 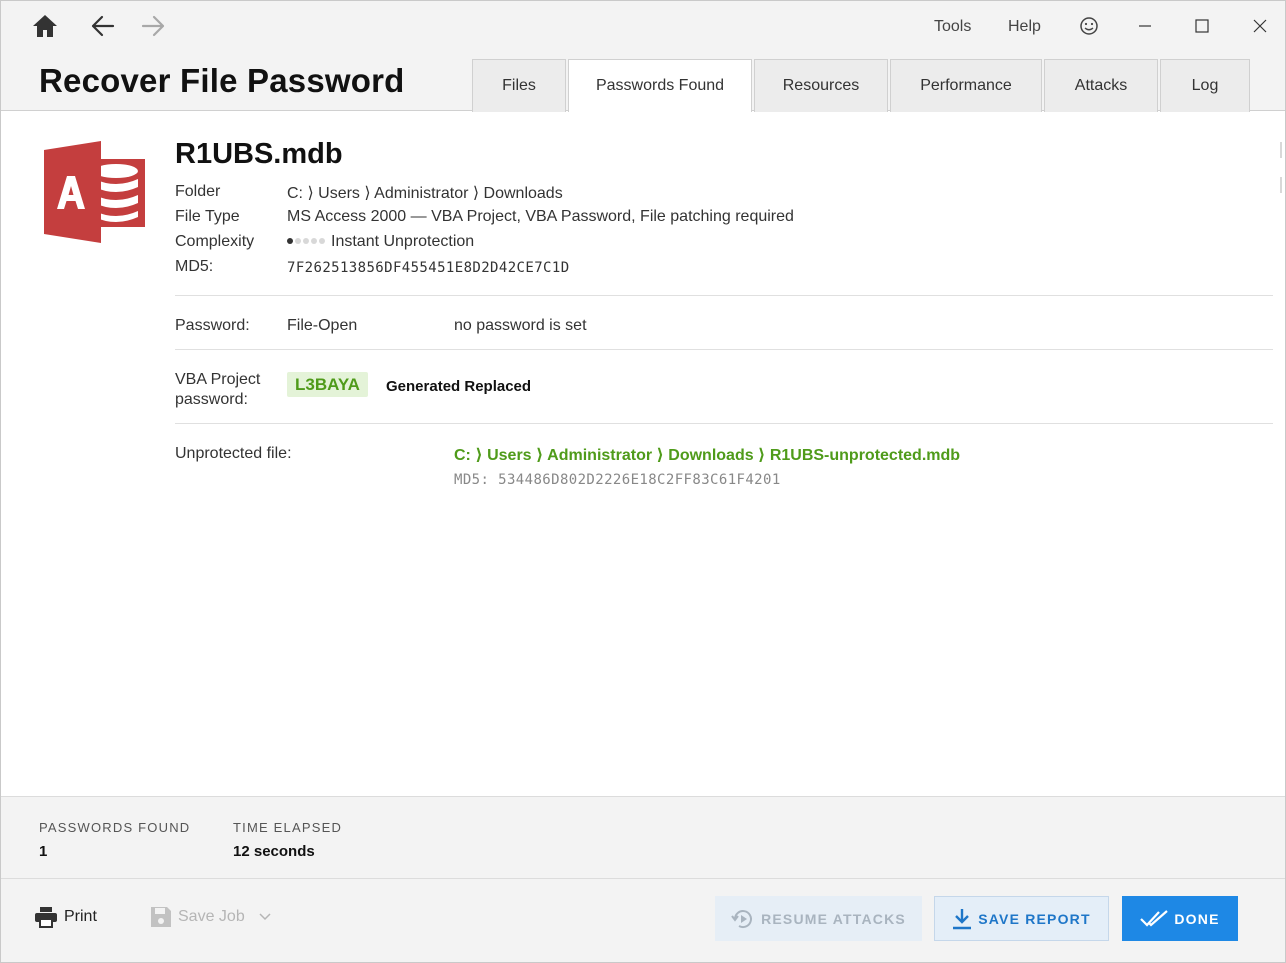 I want to click on save-job-button: Save Job, so click(x=210, y=917).